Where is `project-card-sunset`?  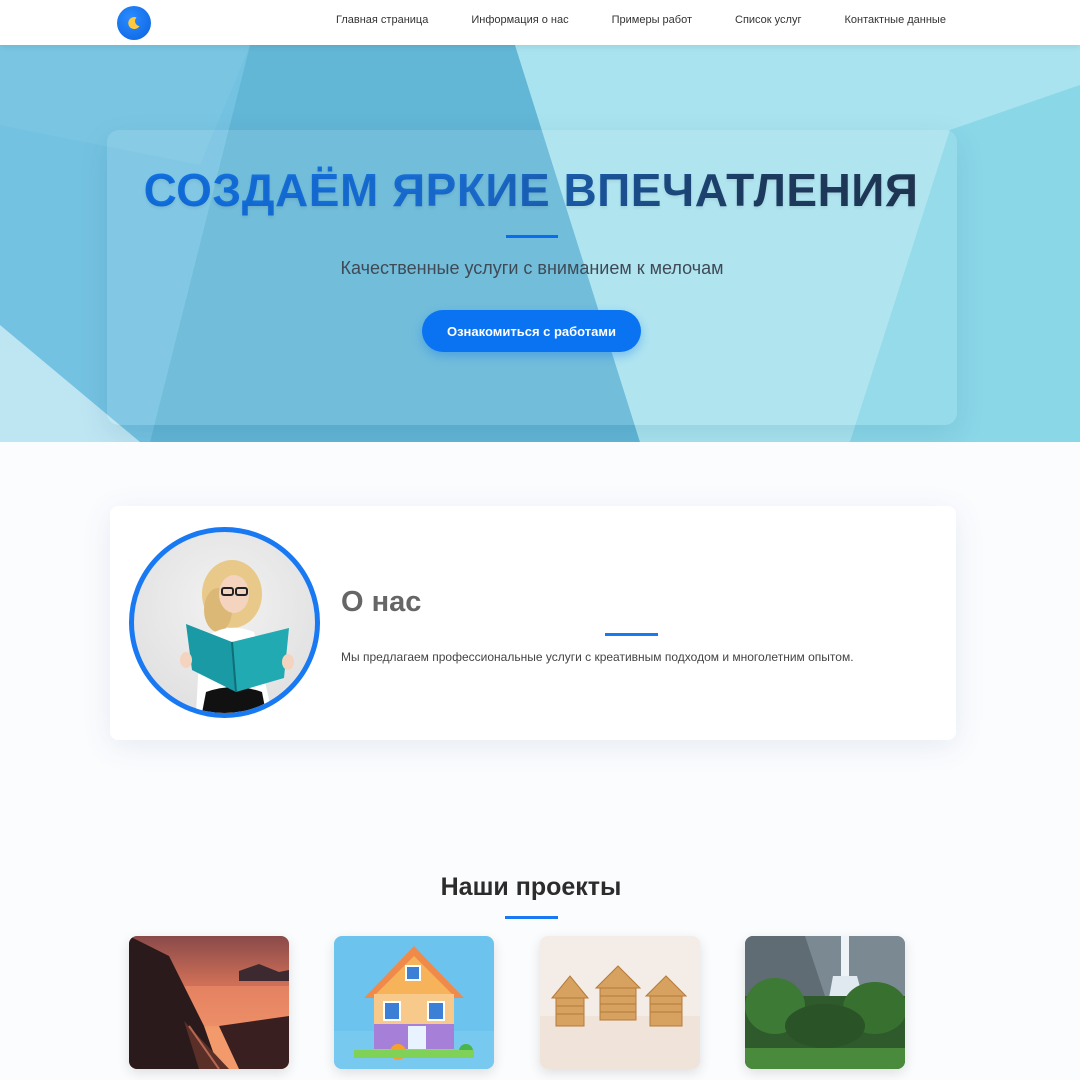 project-card-sunset is located at coordinates (209, 1002).